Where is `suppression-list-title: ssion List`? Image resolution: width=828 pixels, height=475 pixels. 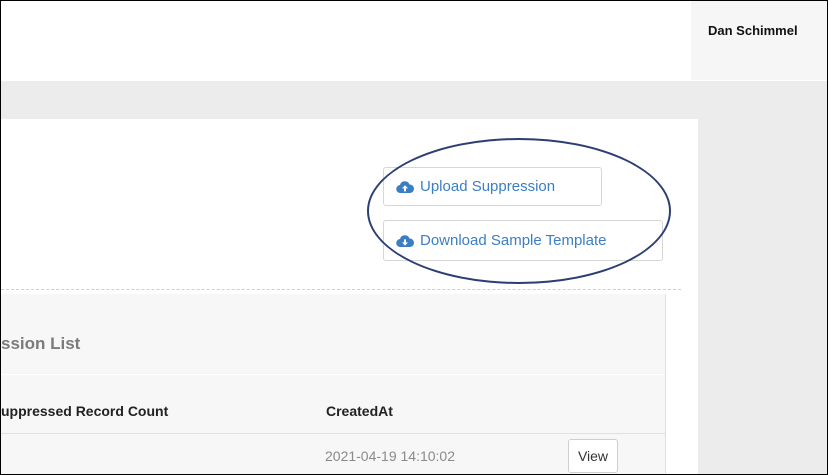 suppression-list-title: ssion List is located at coordinates (41, 343).